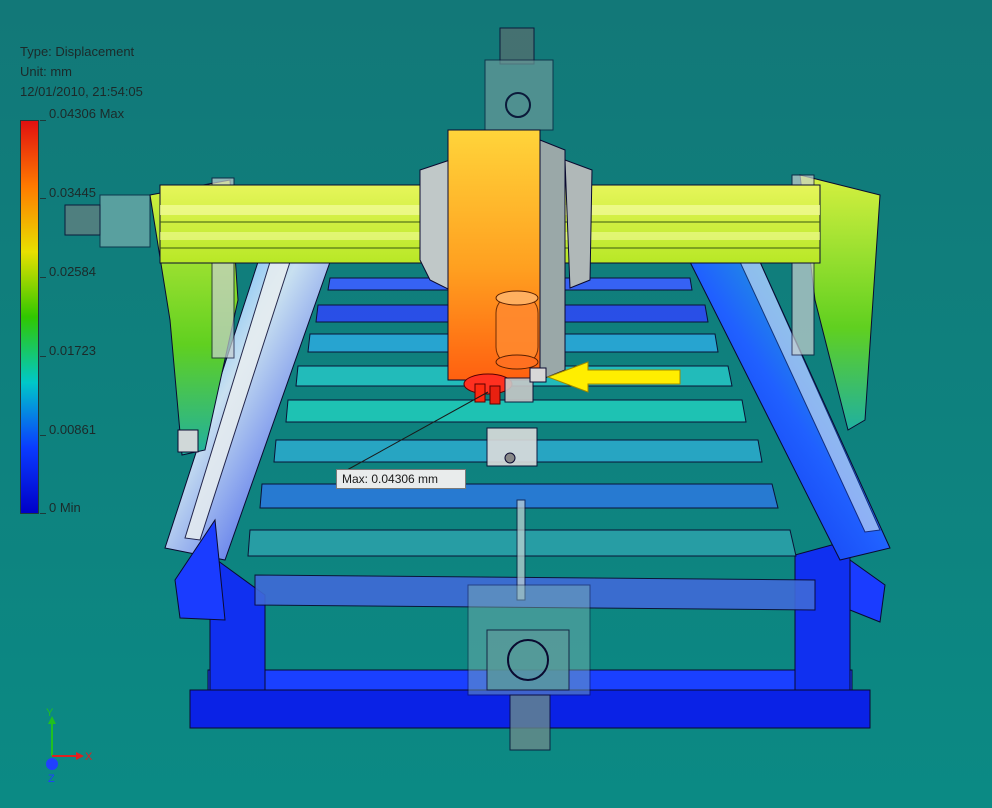 Image resolution: width=992 pixels, height=808 pixels. What do you see at coordinates (72, 429) in the screenshot?
I see `legend-level: 0.00861` at bounding box center [72, 429].